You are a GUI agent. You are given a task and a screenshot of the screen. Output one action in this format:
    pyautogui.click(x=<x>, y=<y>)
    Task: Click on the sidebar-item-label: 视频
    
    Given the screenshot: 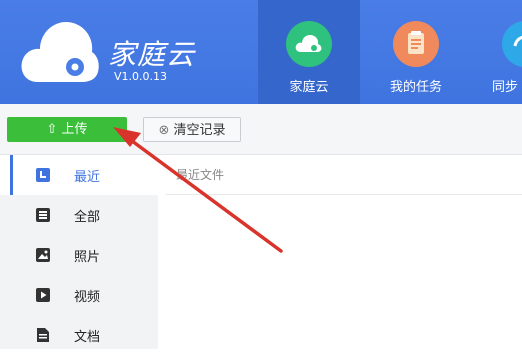 What is the action you would take?
    pyautogui.click(x=87, y=297)
    